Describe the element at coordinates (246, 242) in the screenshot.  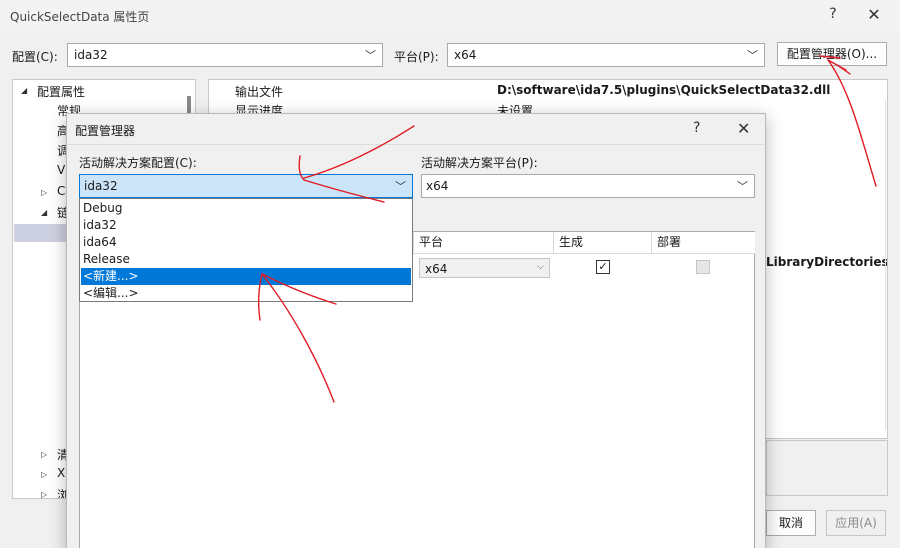
I see `dropdown-option-ida64: ida64` at that location.